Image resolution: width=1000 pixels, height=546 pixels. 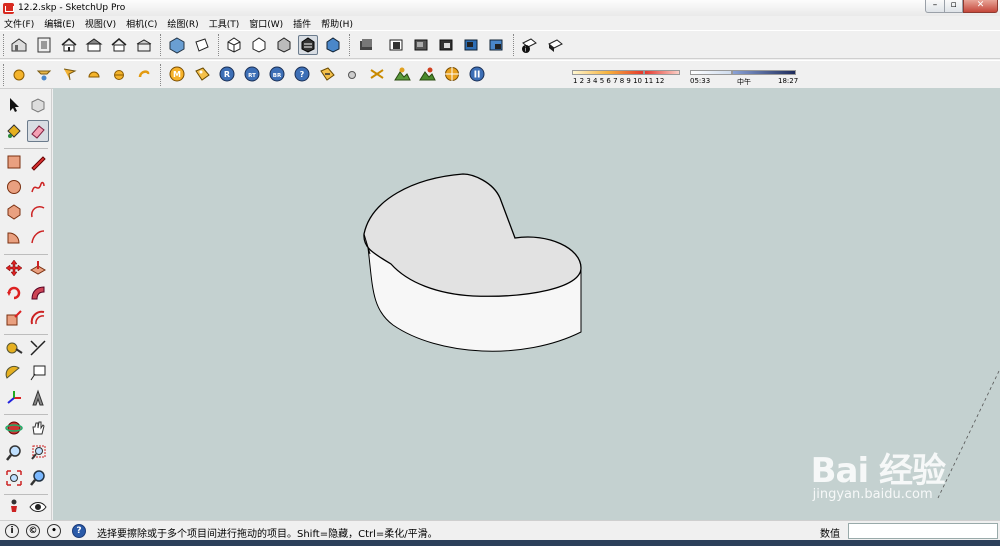 What do you see at coordinates (14, 268) in the screenshot?
I see `move-tool-button` at bounding box center [14, 268].